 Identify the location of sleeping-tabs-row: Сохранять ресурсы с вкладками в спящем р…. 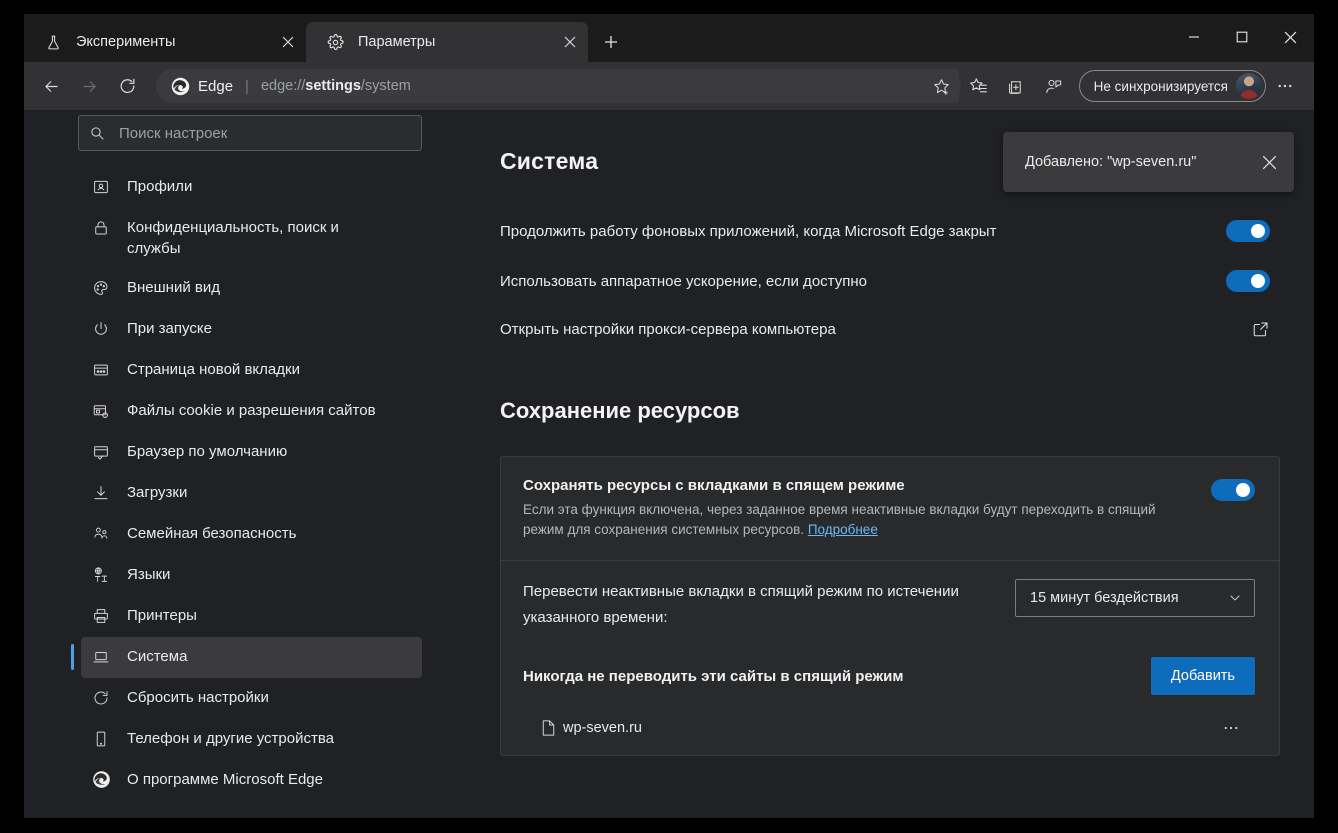
(889, 508).